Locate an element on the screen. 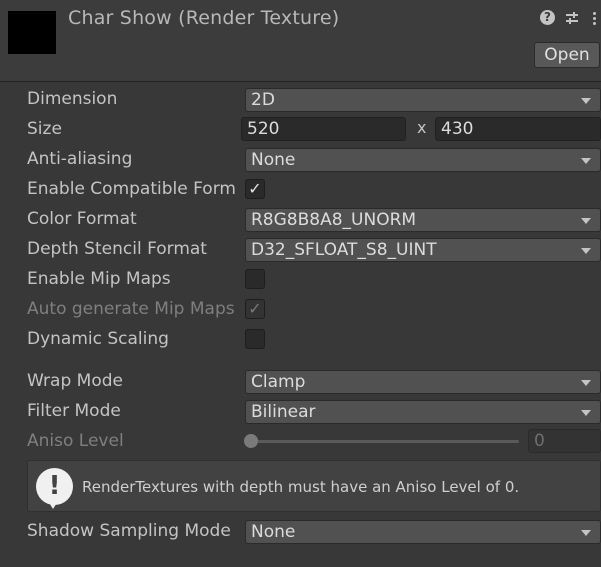 The image size is (601, 567). sliders-icon is located at coordinates (572, 18).